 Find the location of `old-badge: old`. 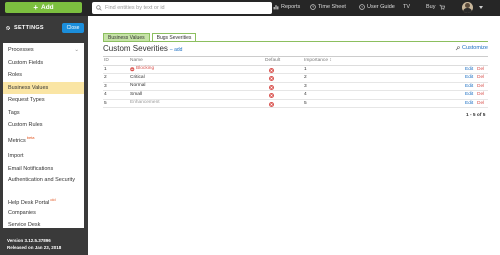

old-badge: old is located at coordinates (53, 199).